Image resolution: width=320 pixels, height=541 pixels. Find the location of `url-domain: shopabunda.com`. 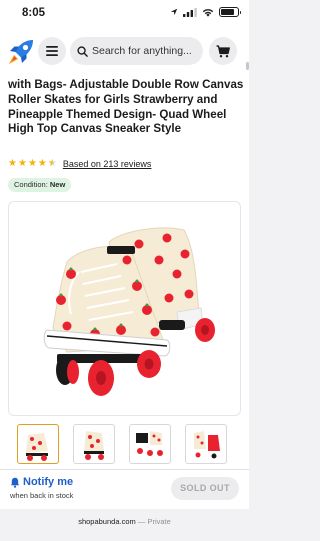

url-domain: shopabunda.com is located at coordinates (107, 521).